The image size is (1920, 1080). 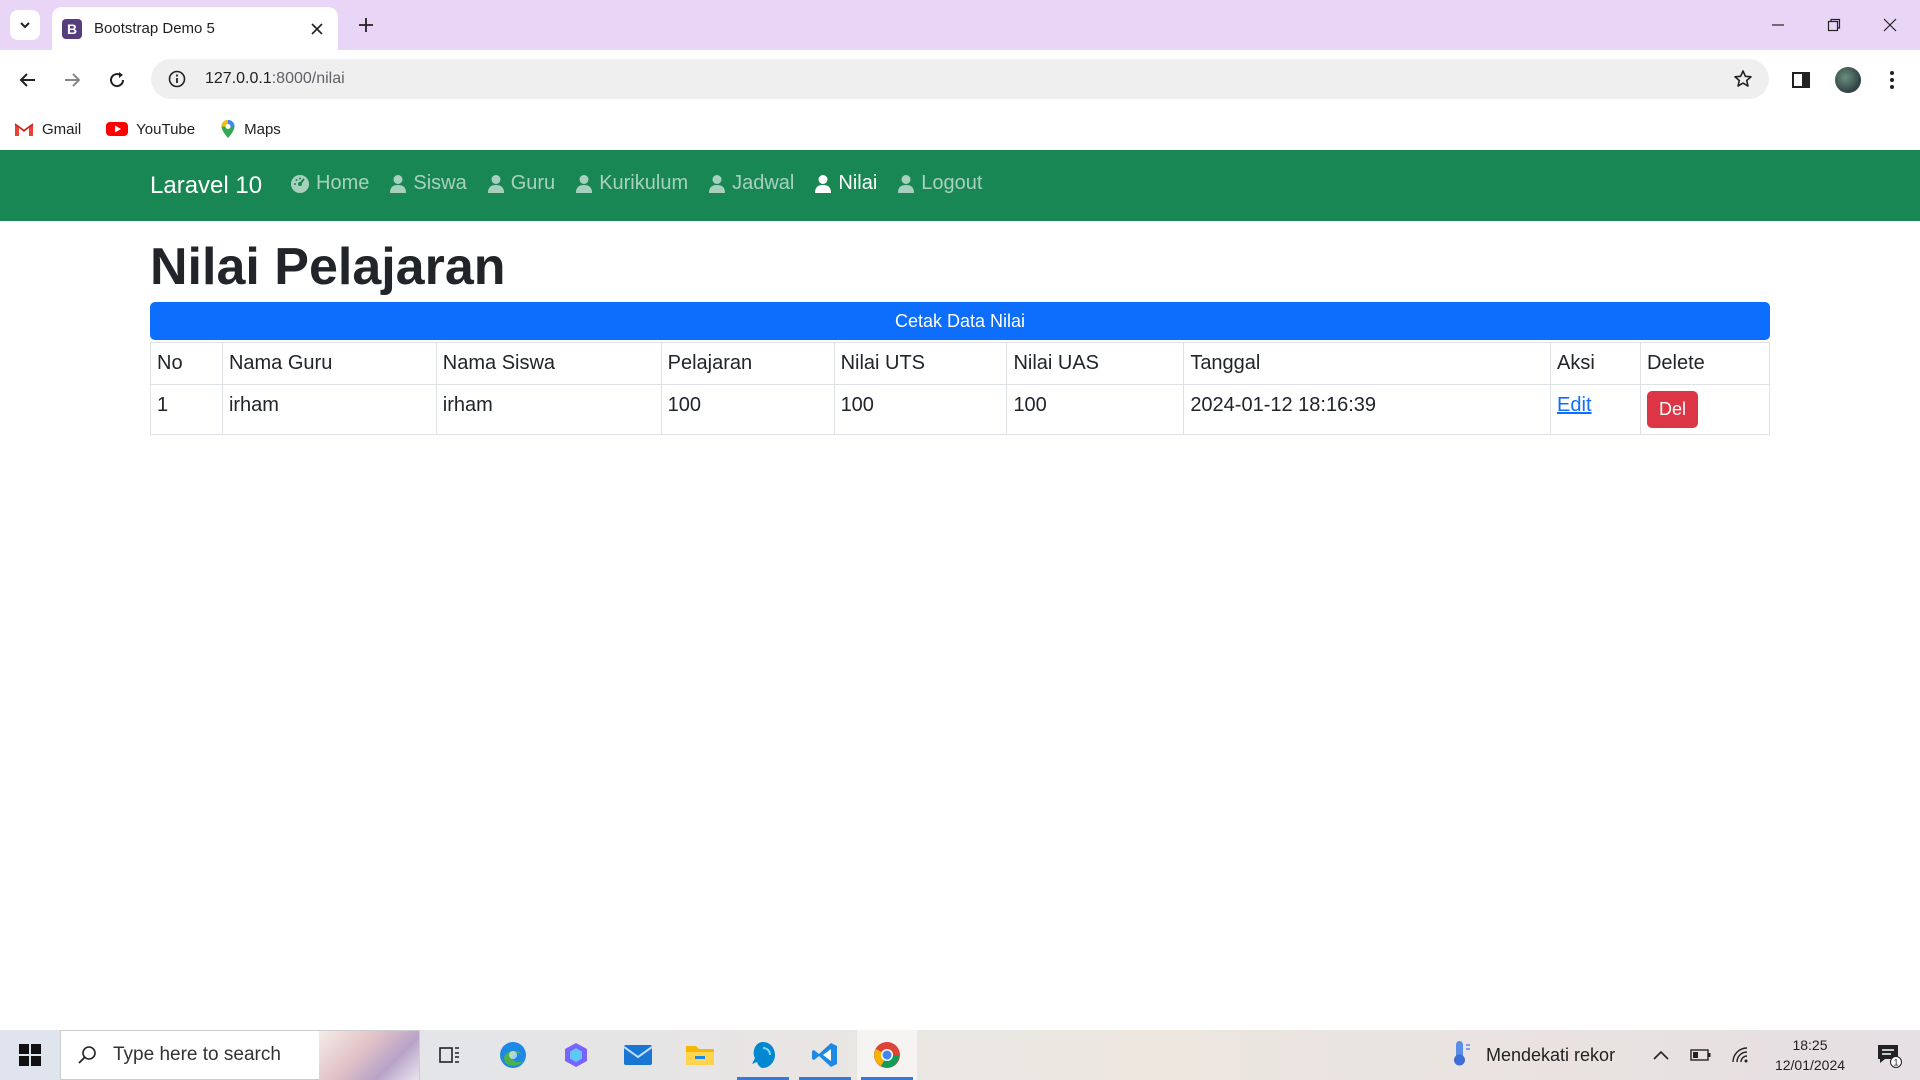 I want to click on edit-link: Edit, so click(x=1574, y=405).